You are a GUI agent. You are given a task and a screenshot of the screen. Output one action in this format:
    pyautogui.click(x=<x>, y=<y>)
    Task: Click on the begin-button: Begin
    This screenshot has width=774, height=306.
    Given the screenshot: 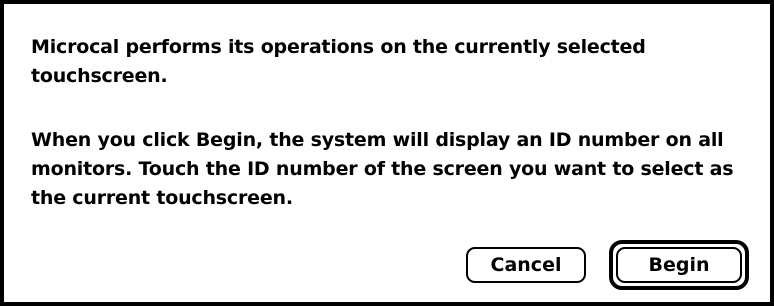 What is the action you would take?
    pyautogui.click(x=679, y=265)
    